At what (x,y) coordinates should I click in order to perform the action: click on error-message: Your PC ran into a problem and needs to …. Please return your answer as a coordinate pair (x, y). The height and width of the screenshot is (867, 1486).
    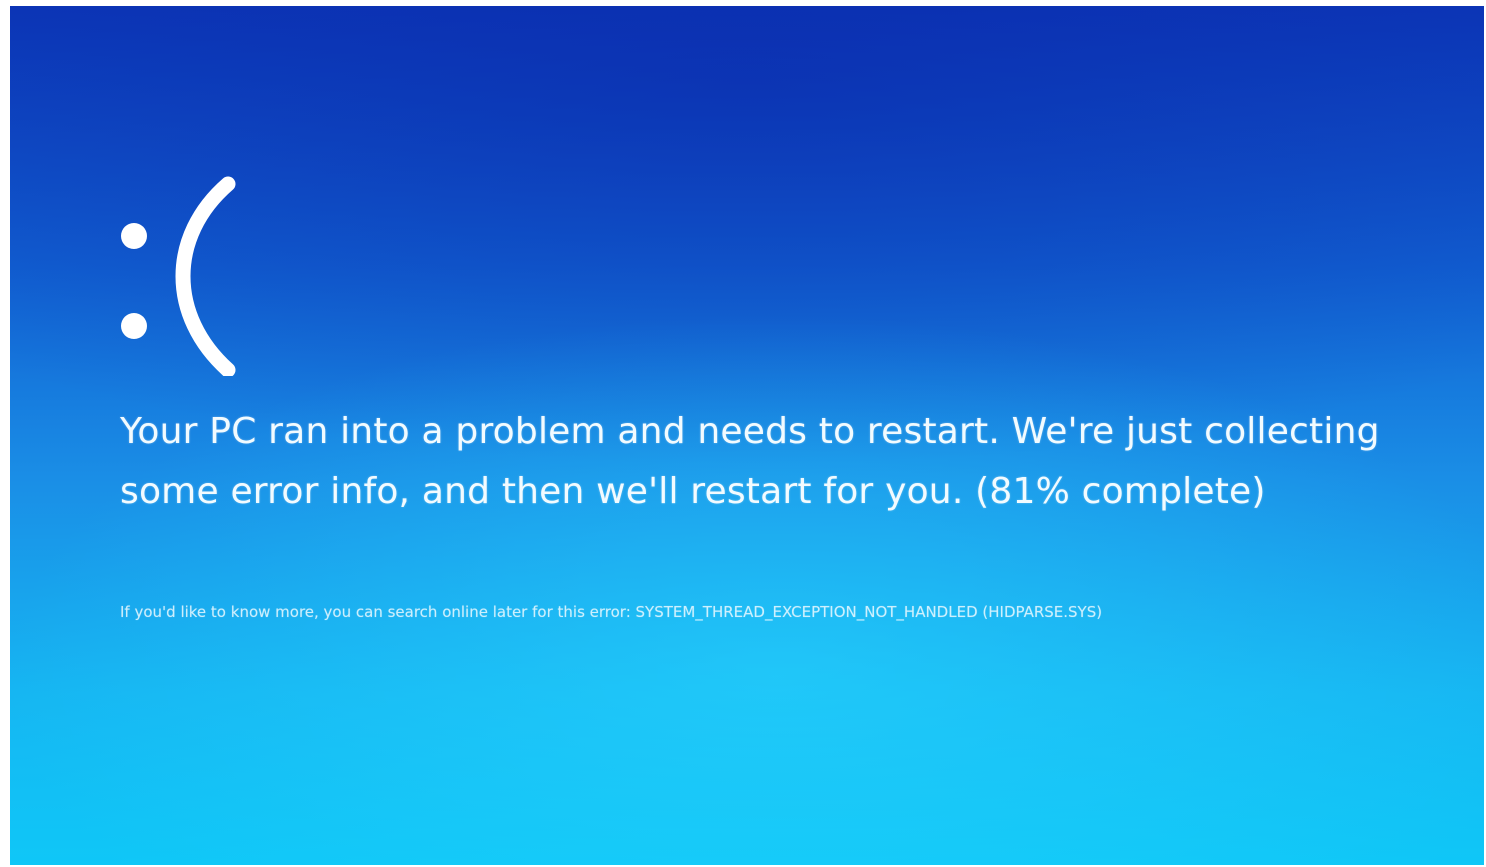
    Looking at the image, I should click on (750, 461).